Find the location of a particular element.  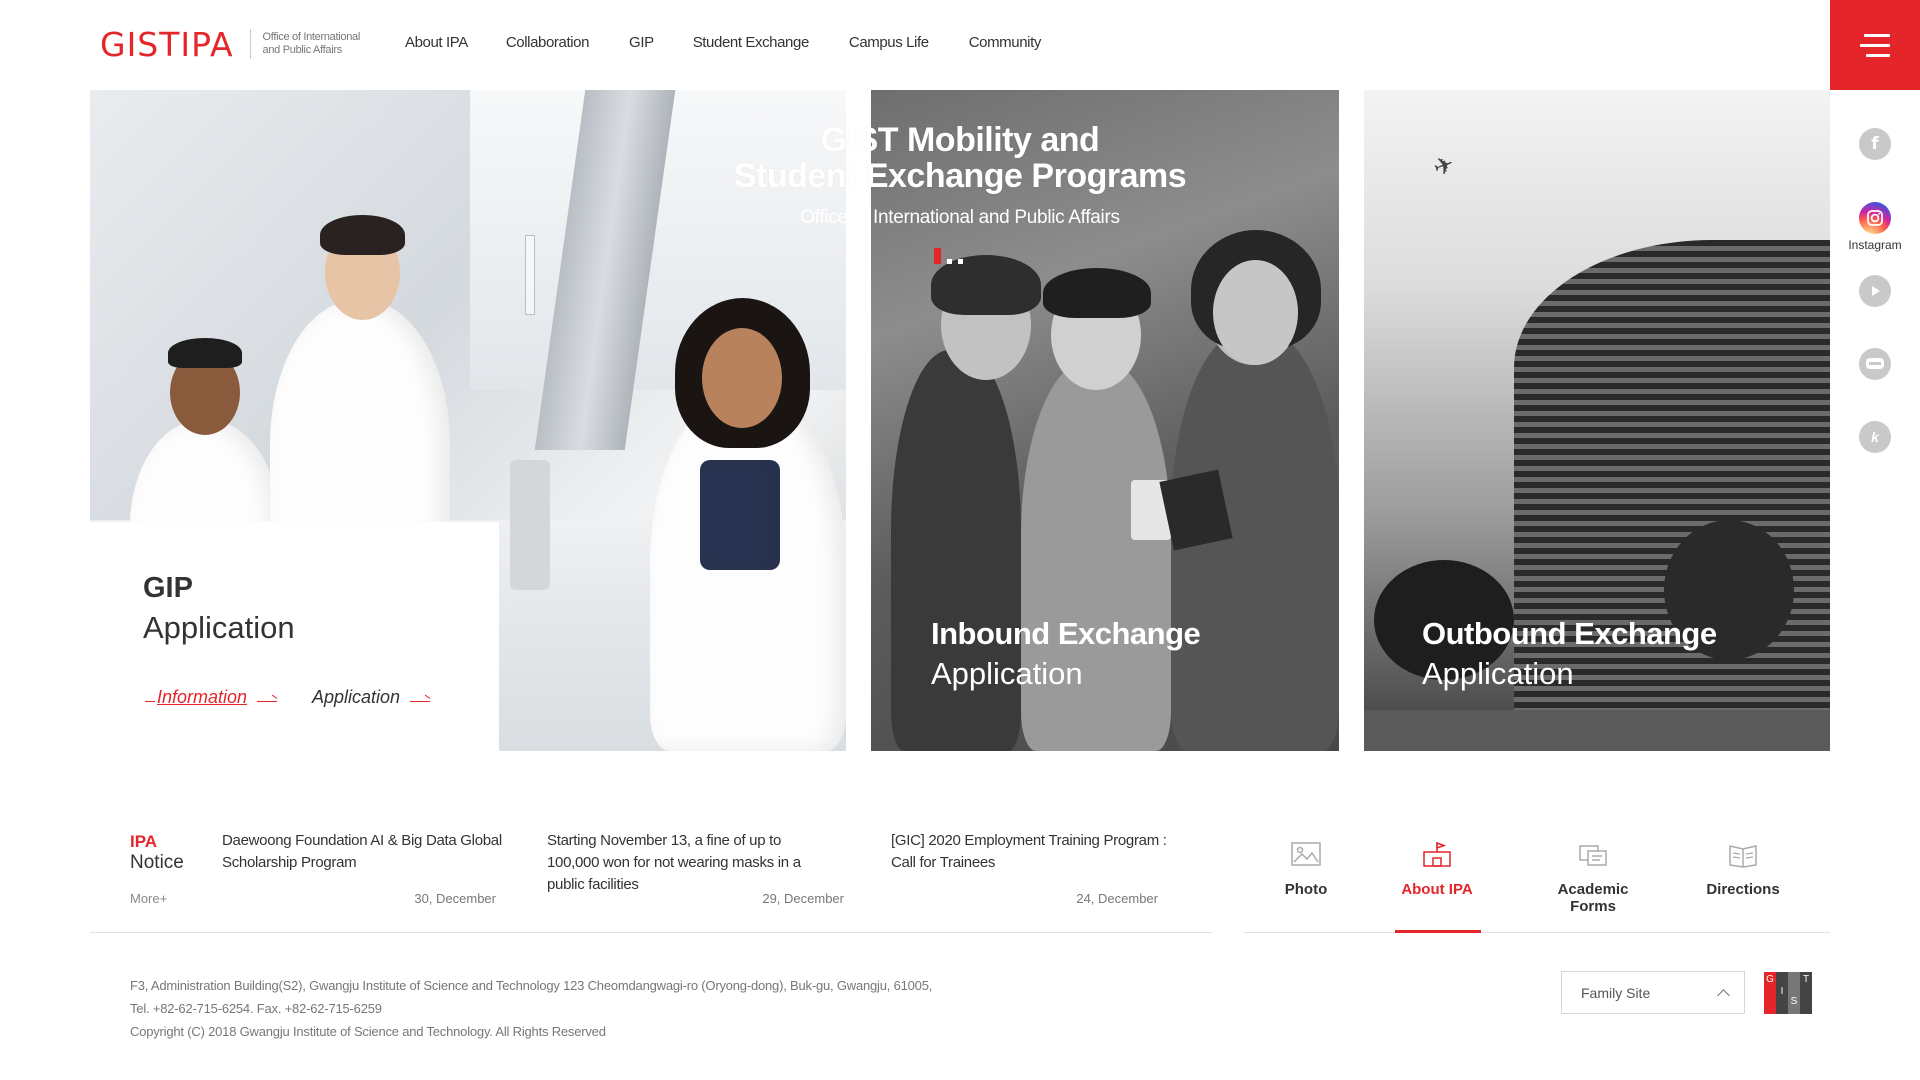

notice-label: Notice is located at coordinates (157, 862).